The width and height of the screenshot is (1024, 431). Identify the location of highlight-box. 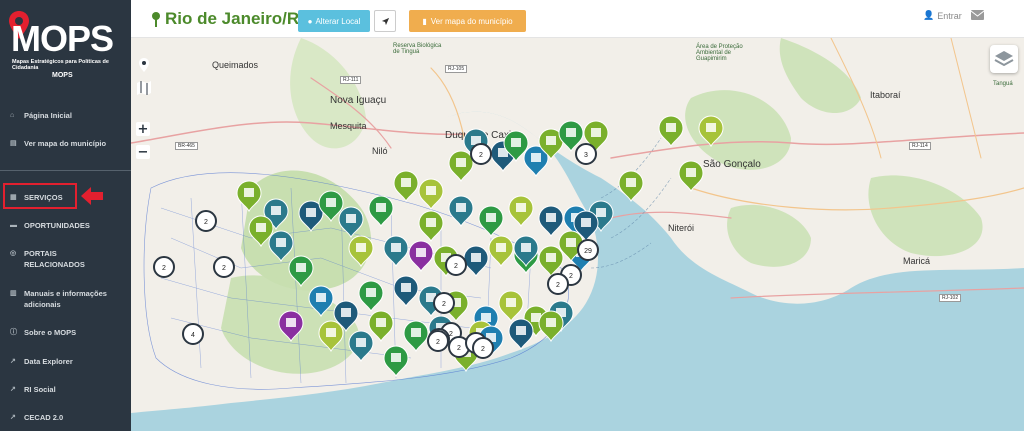
(40, 196).